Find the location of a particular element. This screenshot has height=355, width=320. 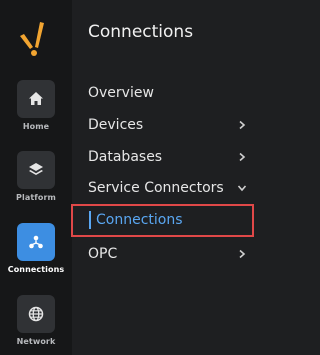

menu-item-opc: OPC is located at coordinates (167, 254).